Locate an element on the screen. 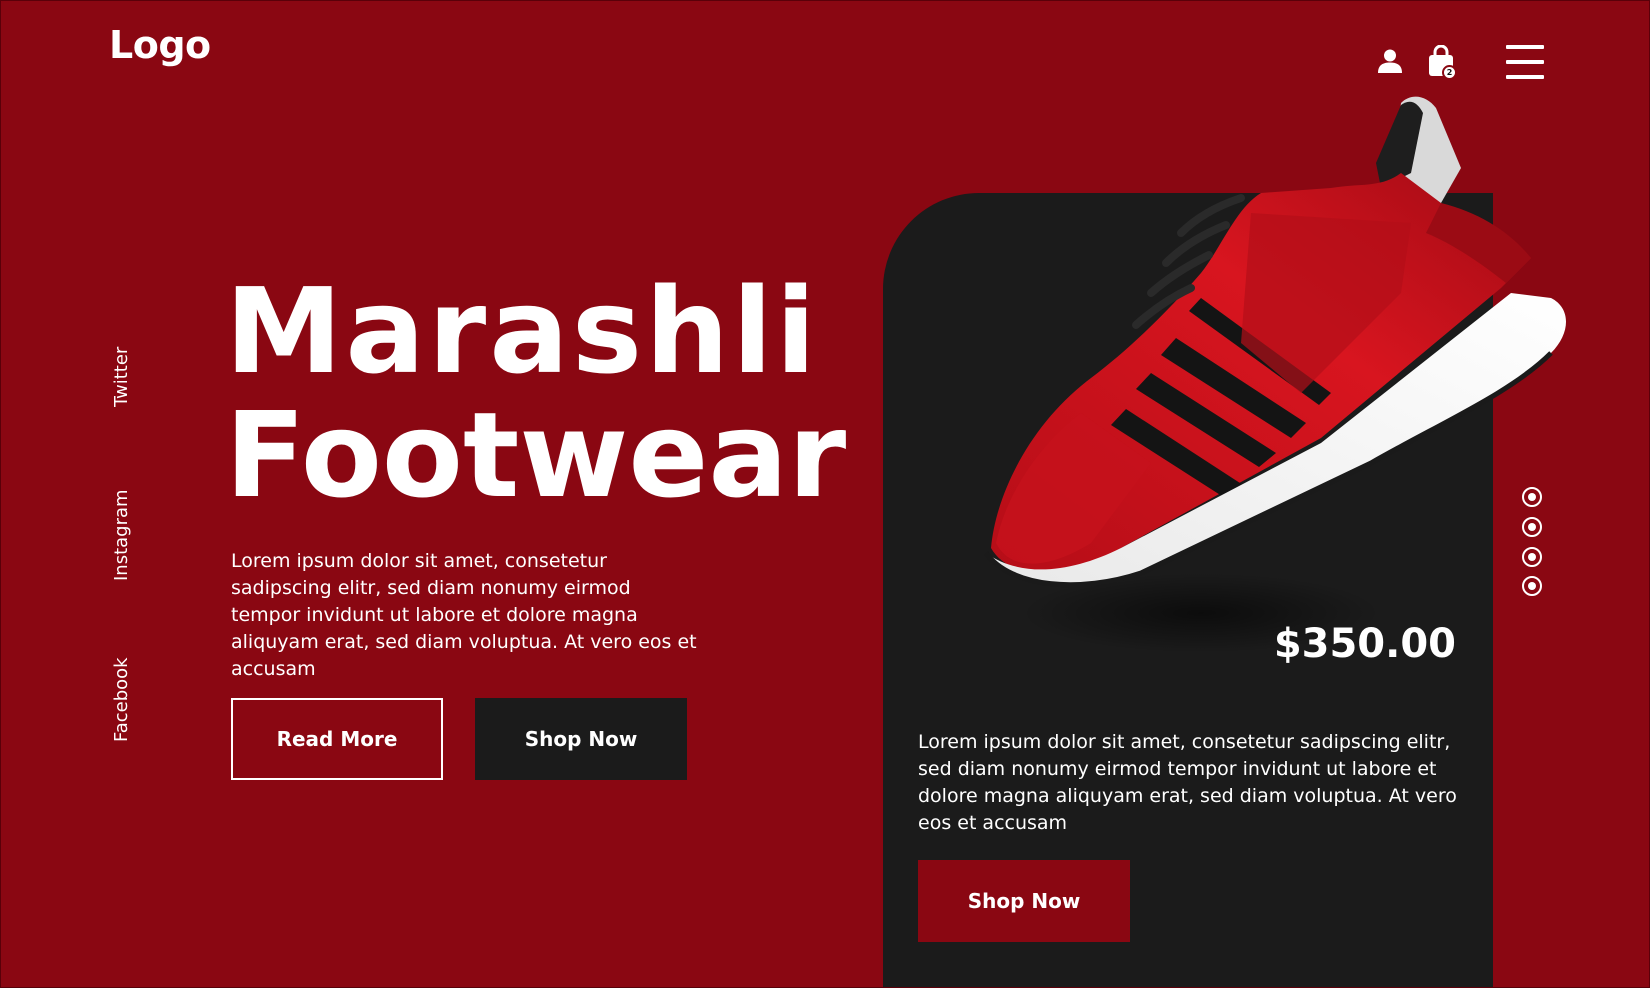 The image size is (1650, 988). hero-title: Marashli Footwear is located at coordinates (535, 393).